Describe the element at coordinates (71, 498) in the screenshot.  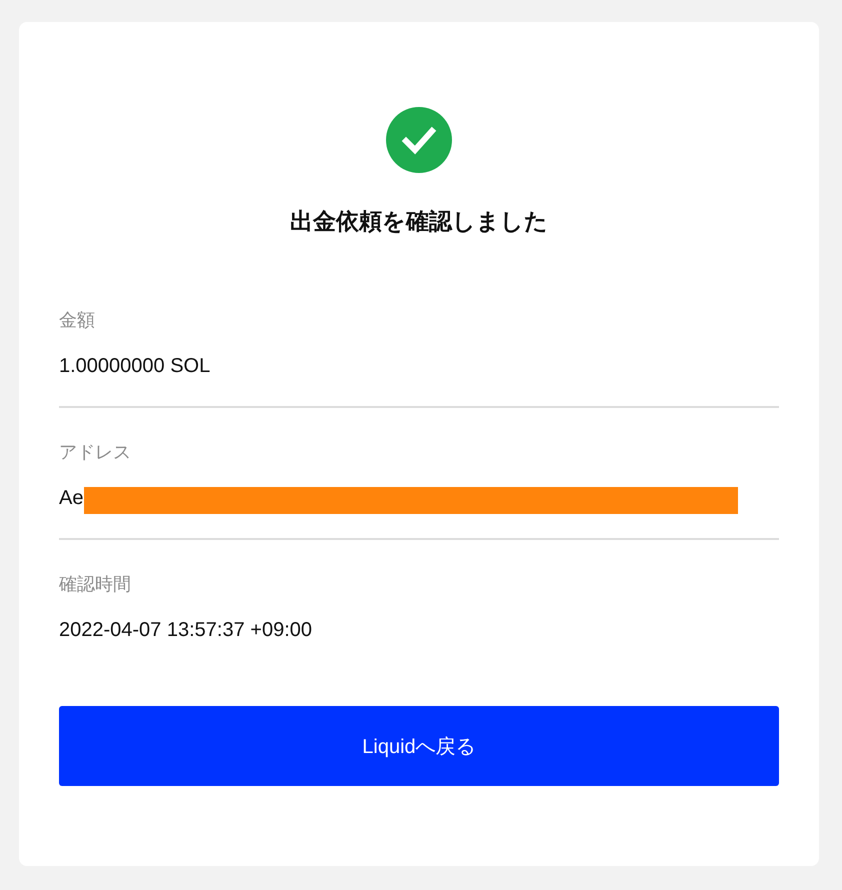
I see `field-value: Ae` at that location.